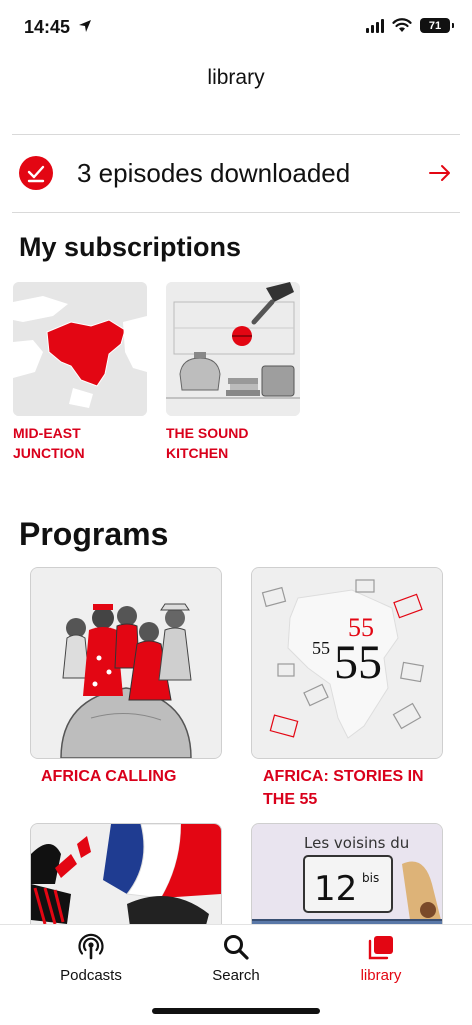  Describe the element at coordinates (236, 947) in the screenshot. I see `search-icon` at that location.